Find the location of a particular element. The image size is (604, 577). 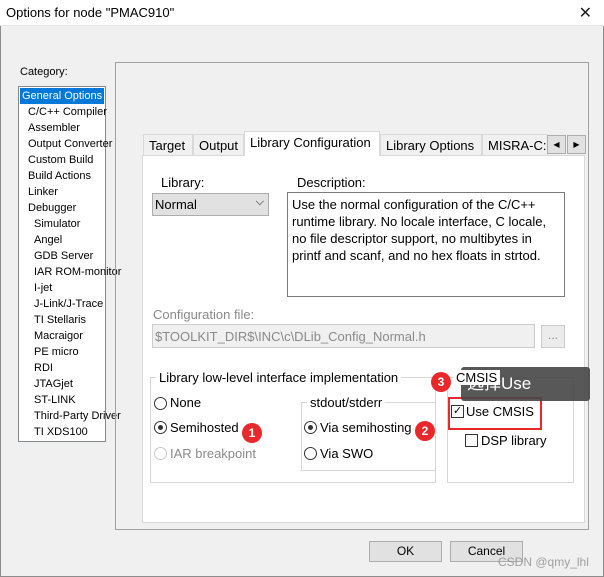

chevron-down-icon: ⌵ is located at coordinates (259, 202).